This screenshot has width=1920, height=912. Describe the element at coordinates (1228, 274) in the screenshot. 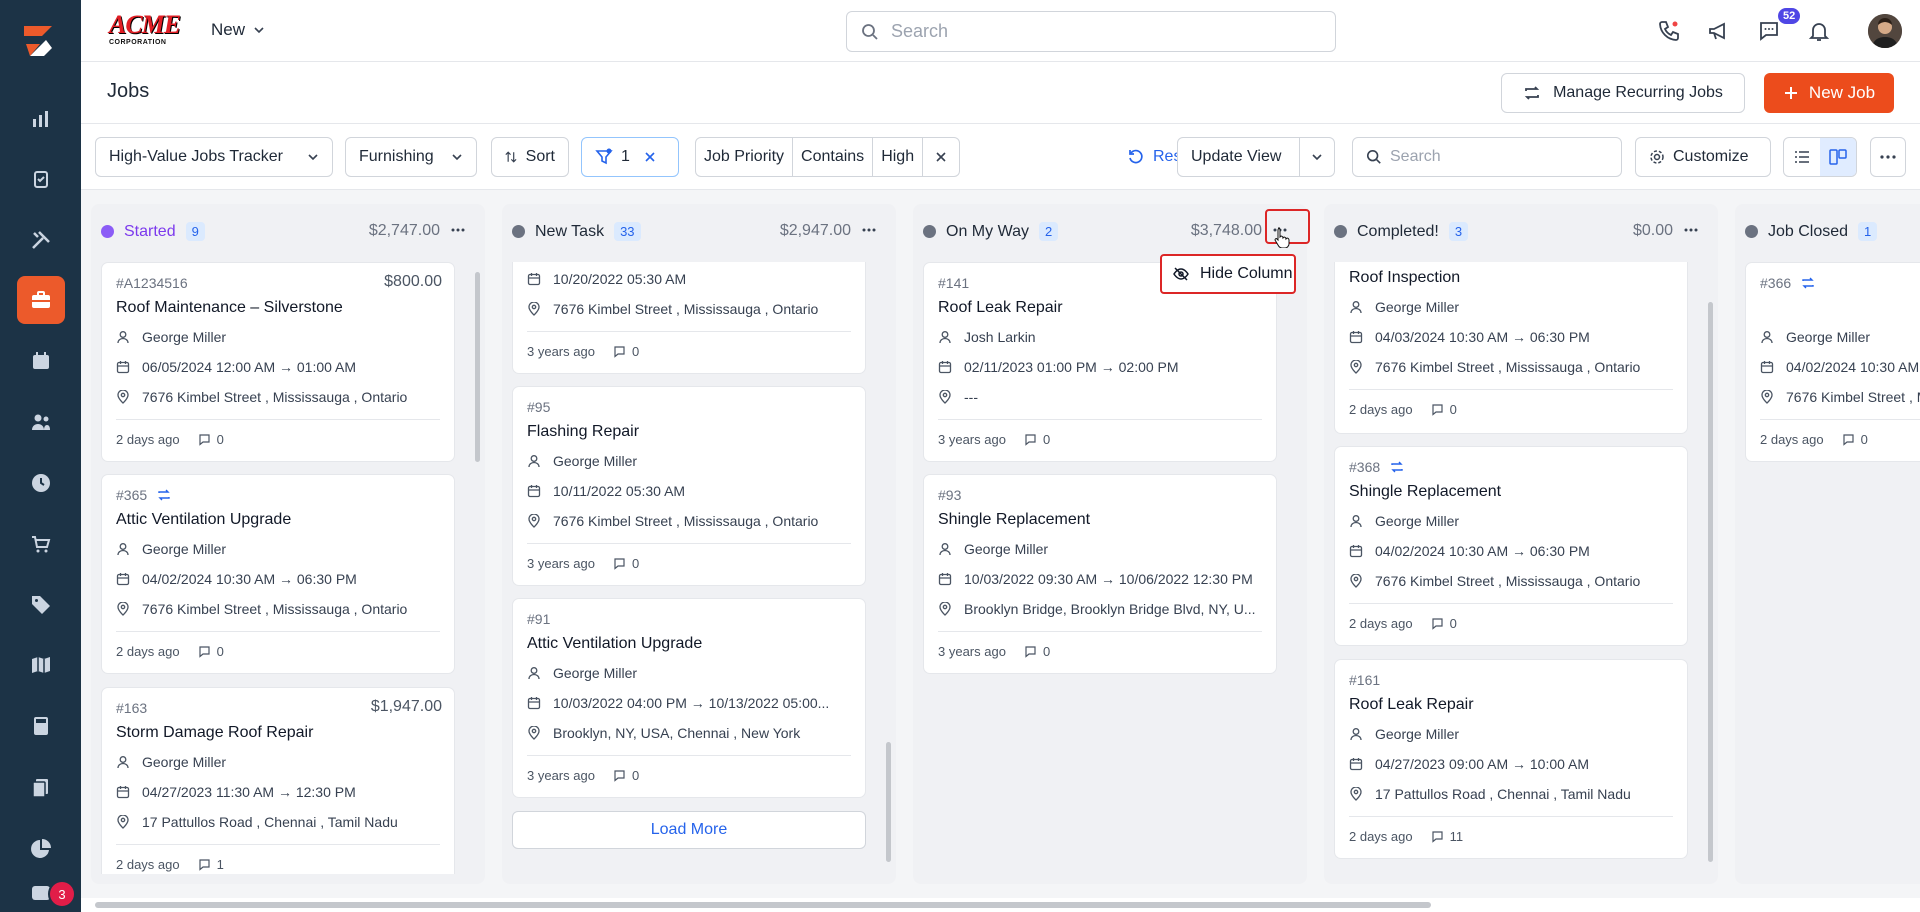

I see `hide-column-menu-item: Hide Column` at that location.